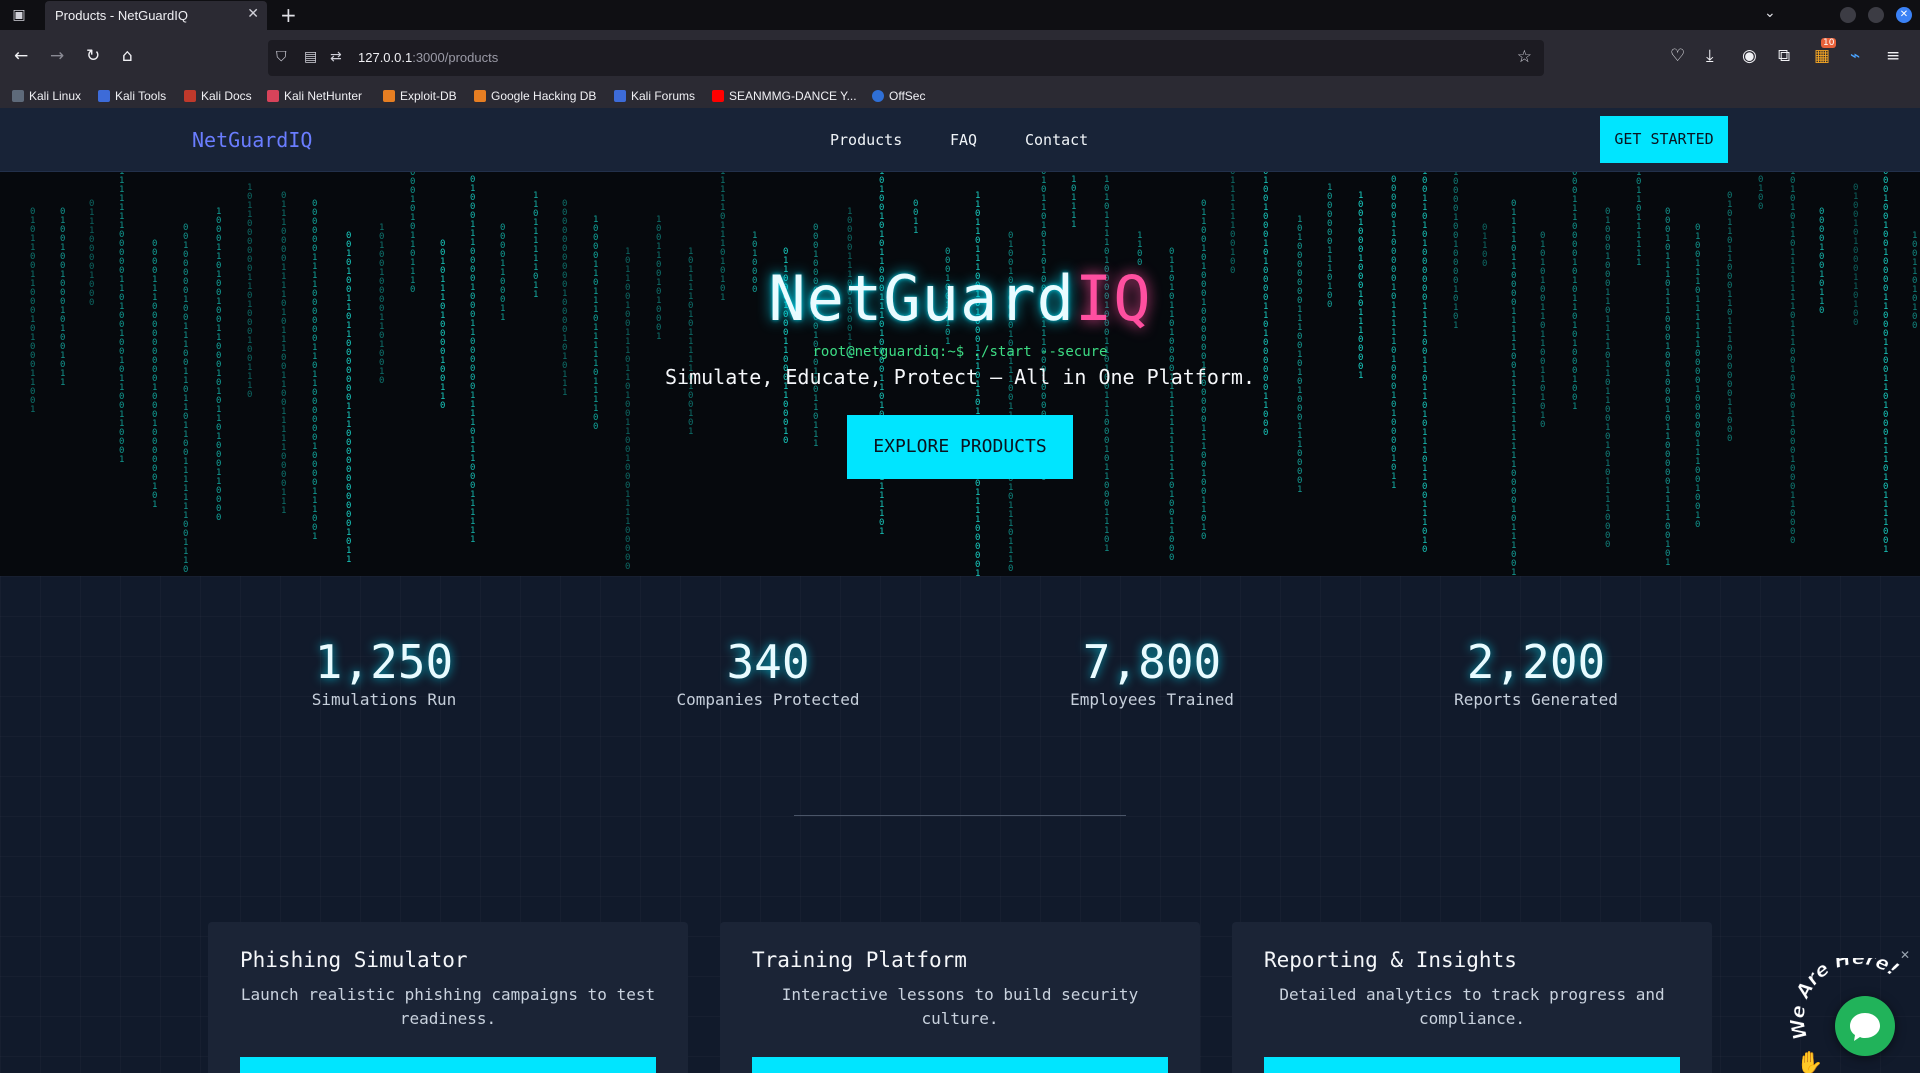 The image size is (1920, 1073). Describe the element at coordinates (1749, 56) in the screenshot. I see `account-icon: ◉` at that location.